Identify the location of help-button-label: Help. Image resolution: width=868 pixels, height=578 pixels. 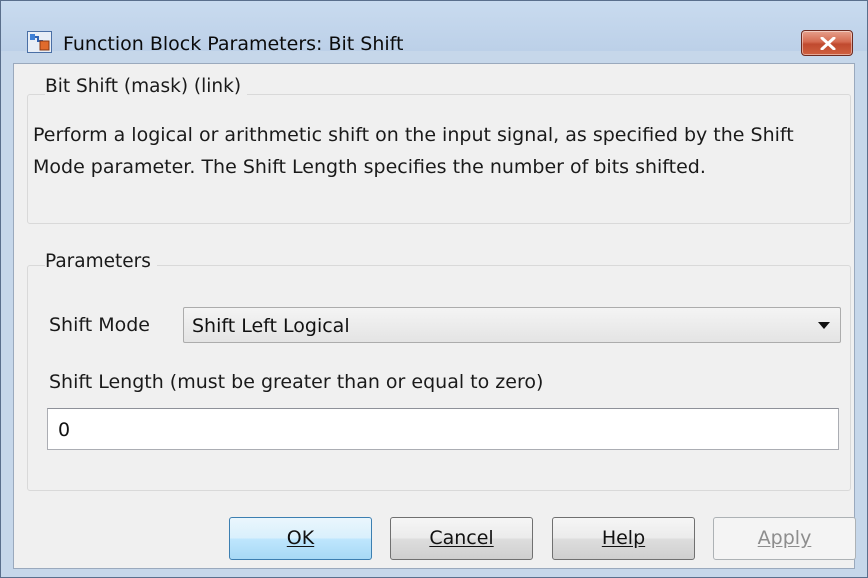
(623, 538).